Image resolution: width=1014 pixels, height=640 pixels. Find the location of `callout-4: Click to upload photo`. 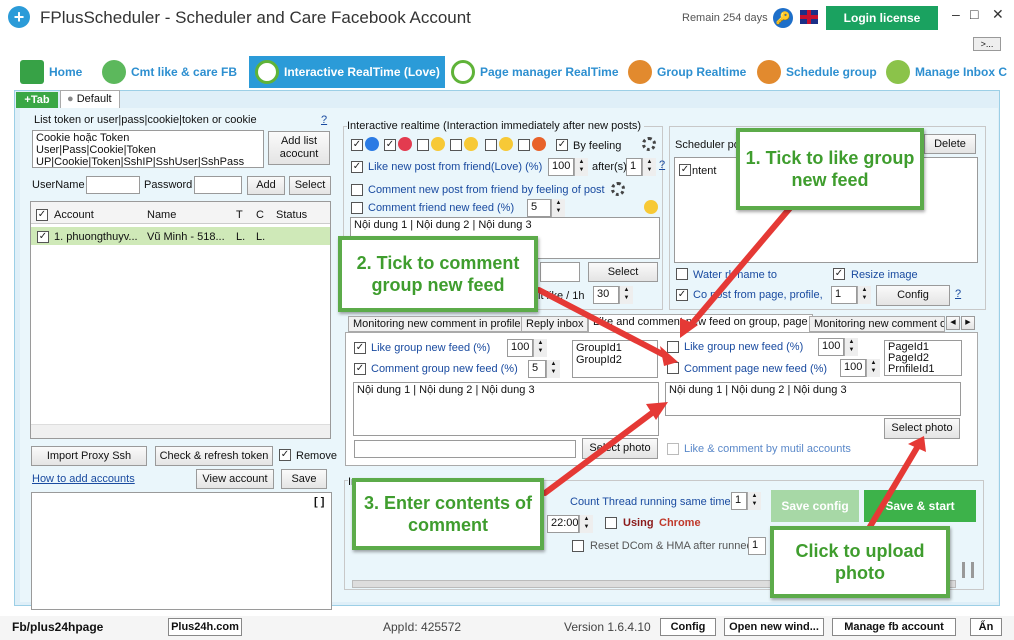

callout-4: Click to upload photo is located at coordinates (860, 562).